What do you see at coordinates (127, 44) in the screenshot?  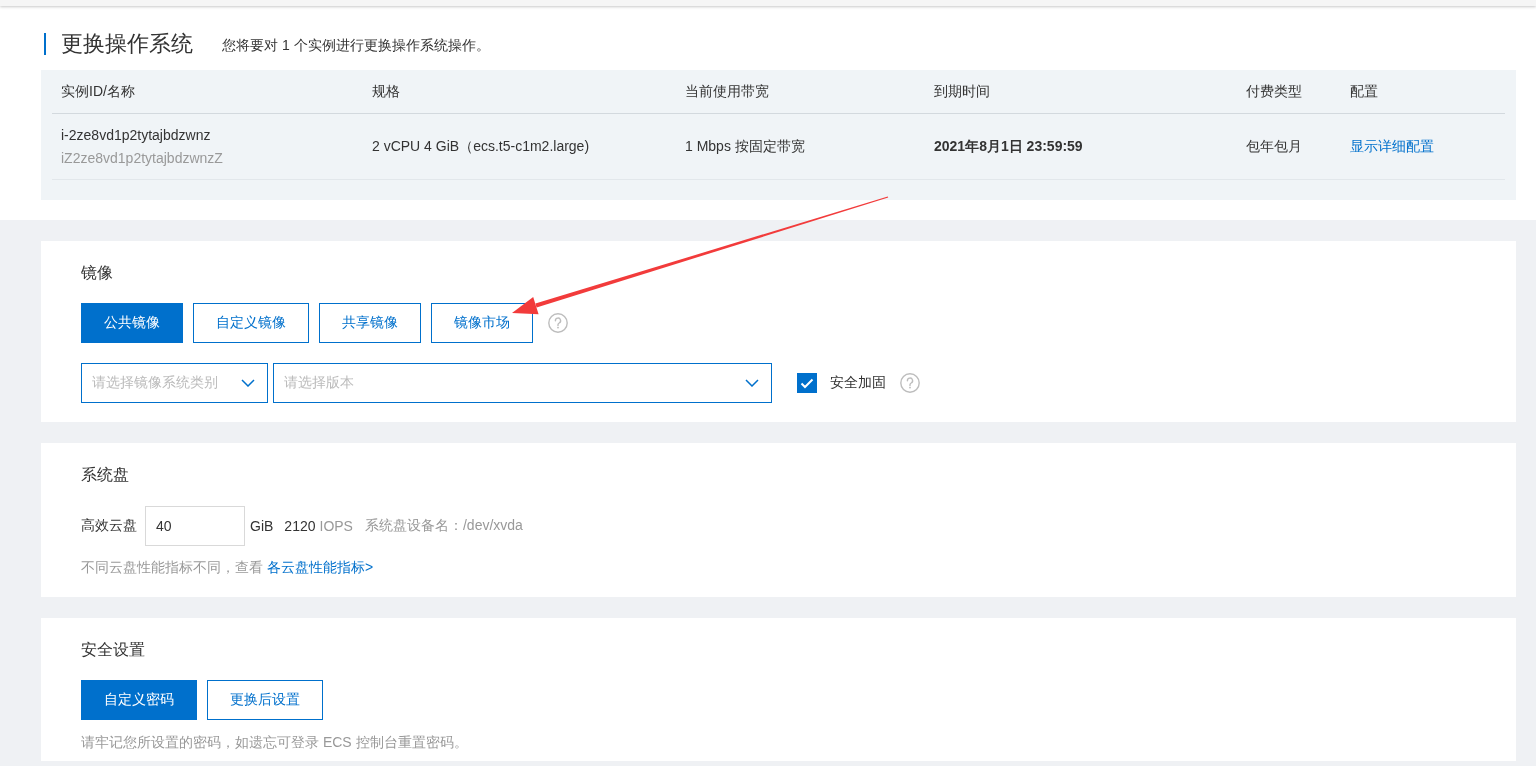 I see `page-title: 更换操作系统` at bounding box center [127, 44].